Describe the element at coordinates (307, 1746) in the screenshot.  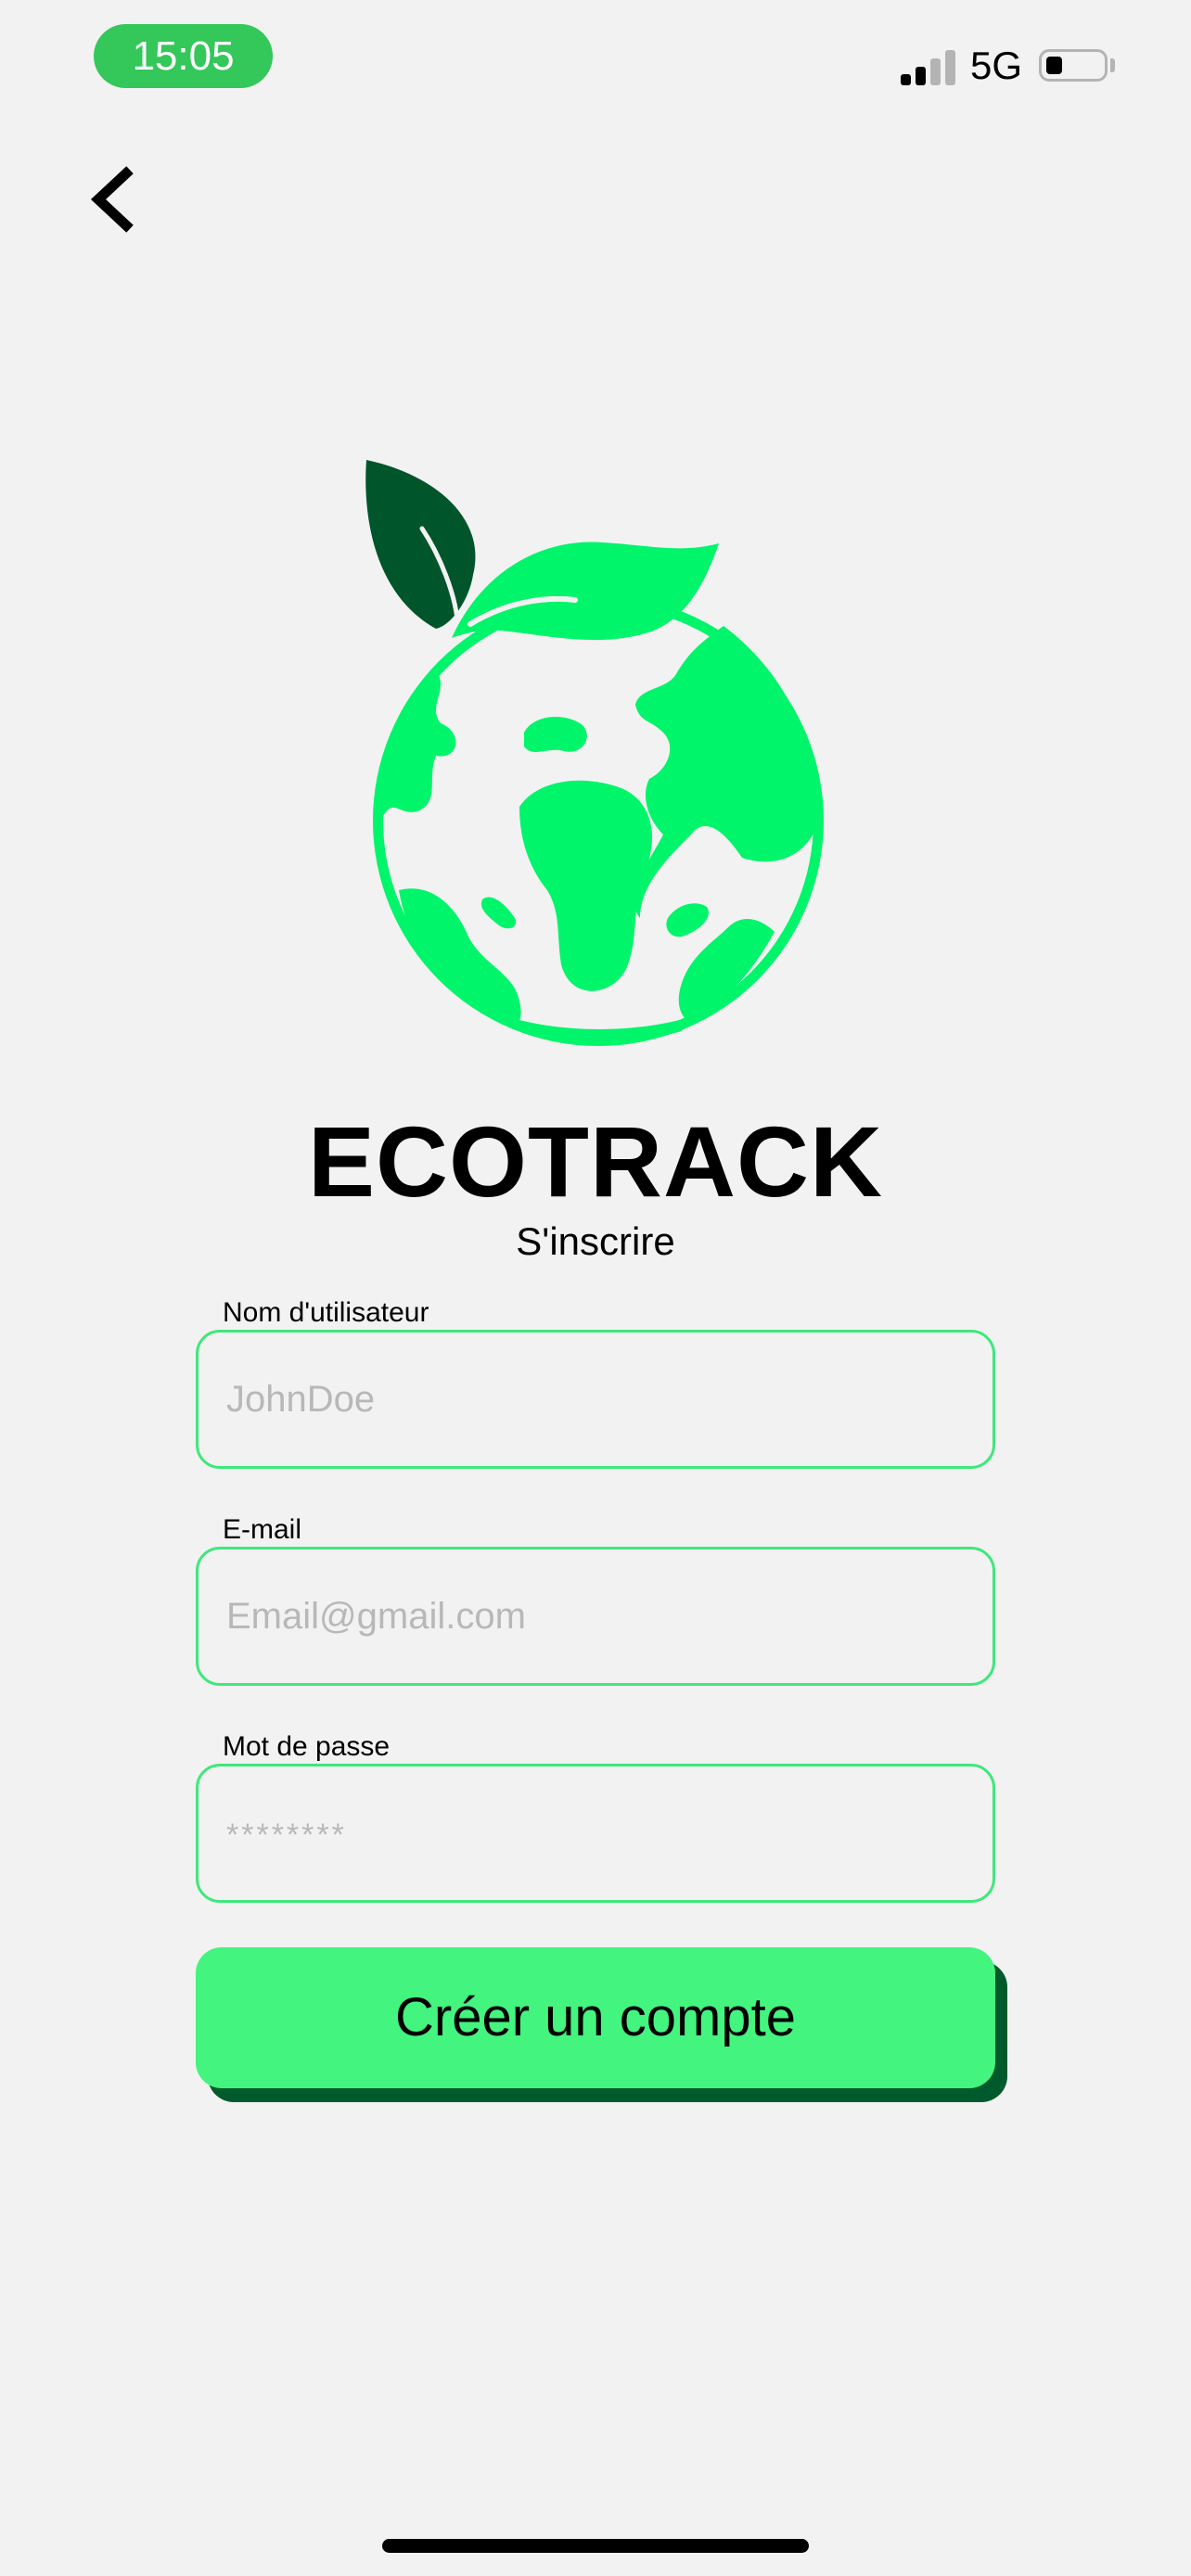
I see `password-label: Mot de passe` at that location.